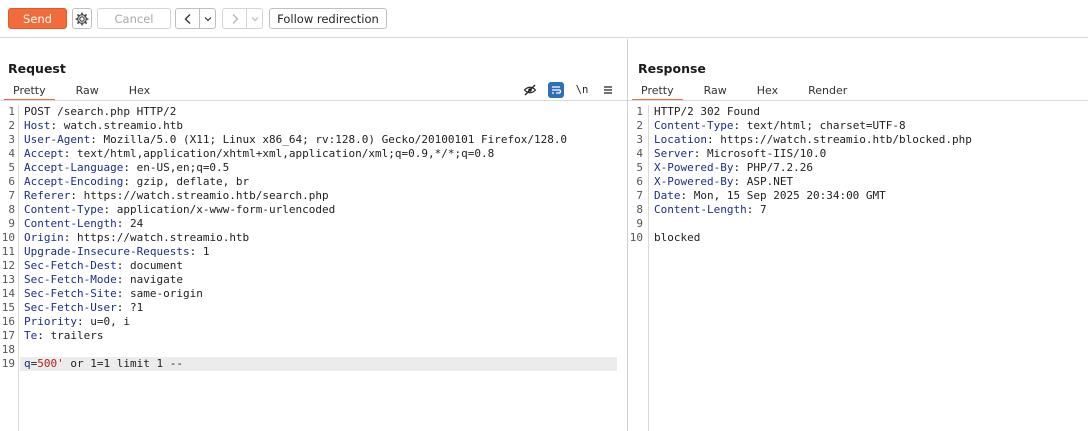 The height and width of the screenshot is (431, 1088). I want to click on line-content: Date: Mon, 15 Sep 2025 20:34:00 GMT, so click(770, 196).